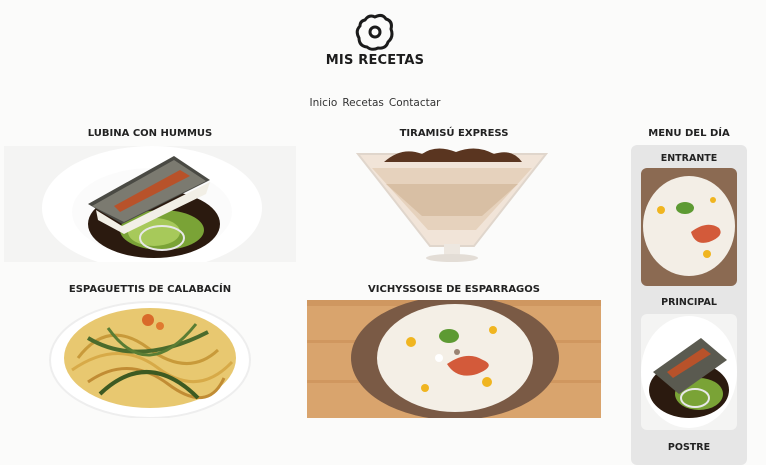  What do you see at coordinates (415, 103) in the screenshot?
I see `nav-item-contactar: Contactar` at bounding box center [415, 103].